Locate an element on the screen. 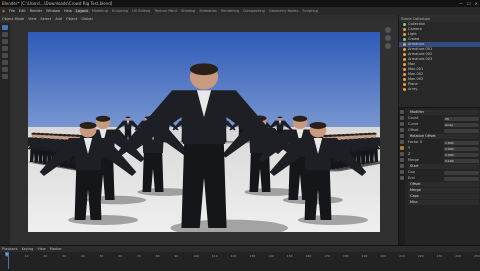 This screenshot has width=480, height=271. property-row: Cap is located at coordinates (443, 172).